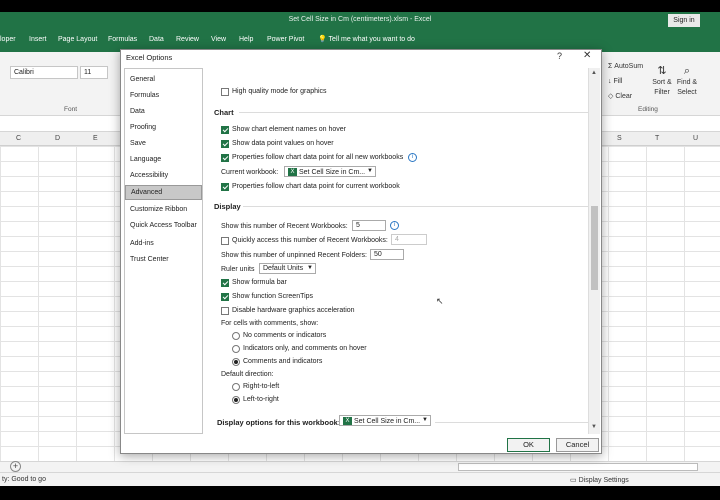 The width and height of the screenshot is (720, 500). Describe the element at coordinates (163, 96) in the screenshot. I see `nav-formulas: Formulas` at that location.